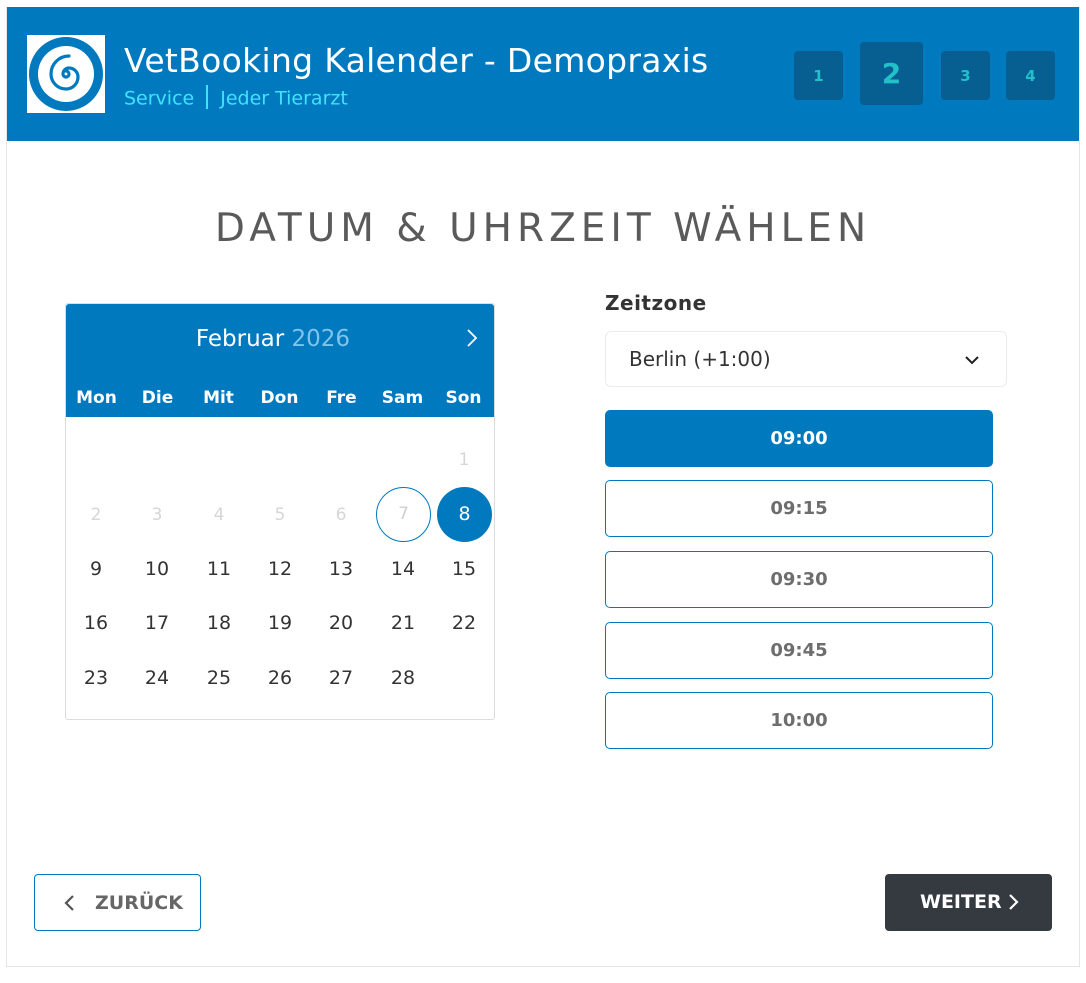 The width and height of the screenshot is (1086, 983). Describe the element at coordinates (799, 508) in the screenshot. I see `time-slot: 09:15` at that location.